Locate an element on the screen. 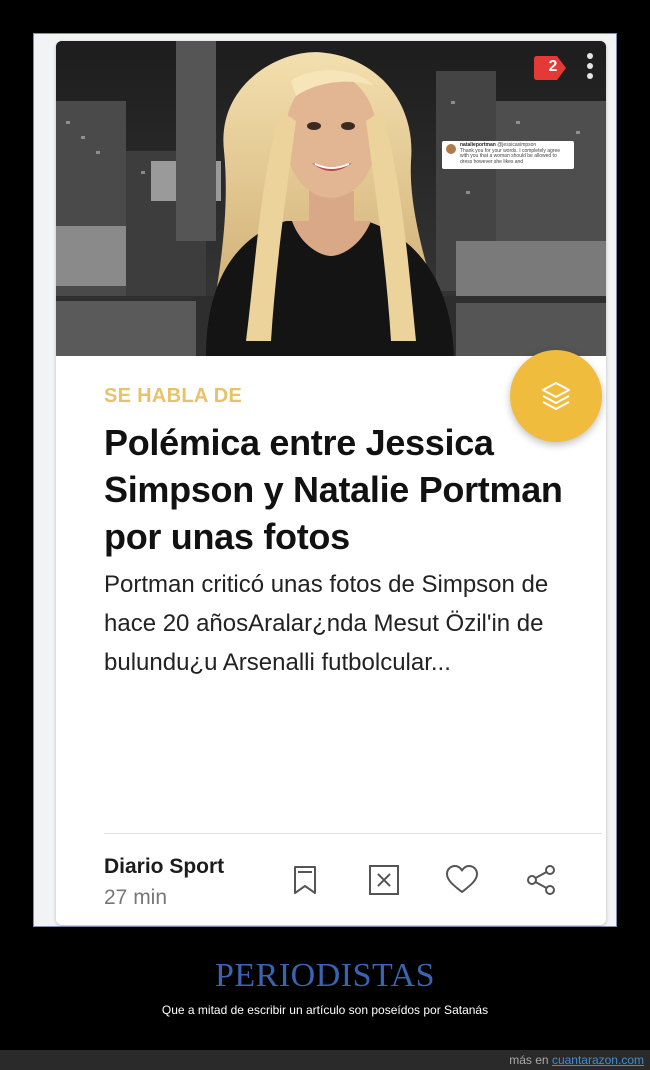  footer-credit: más en cuantarazon.com is located at coordinates (576, 1060).